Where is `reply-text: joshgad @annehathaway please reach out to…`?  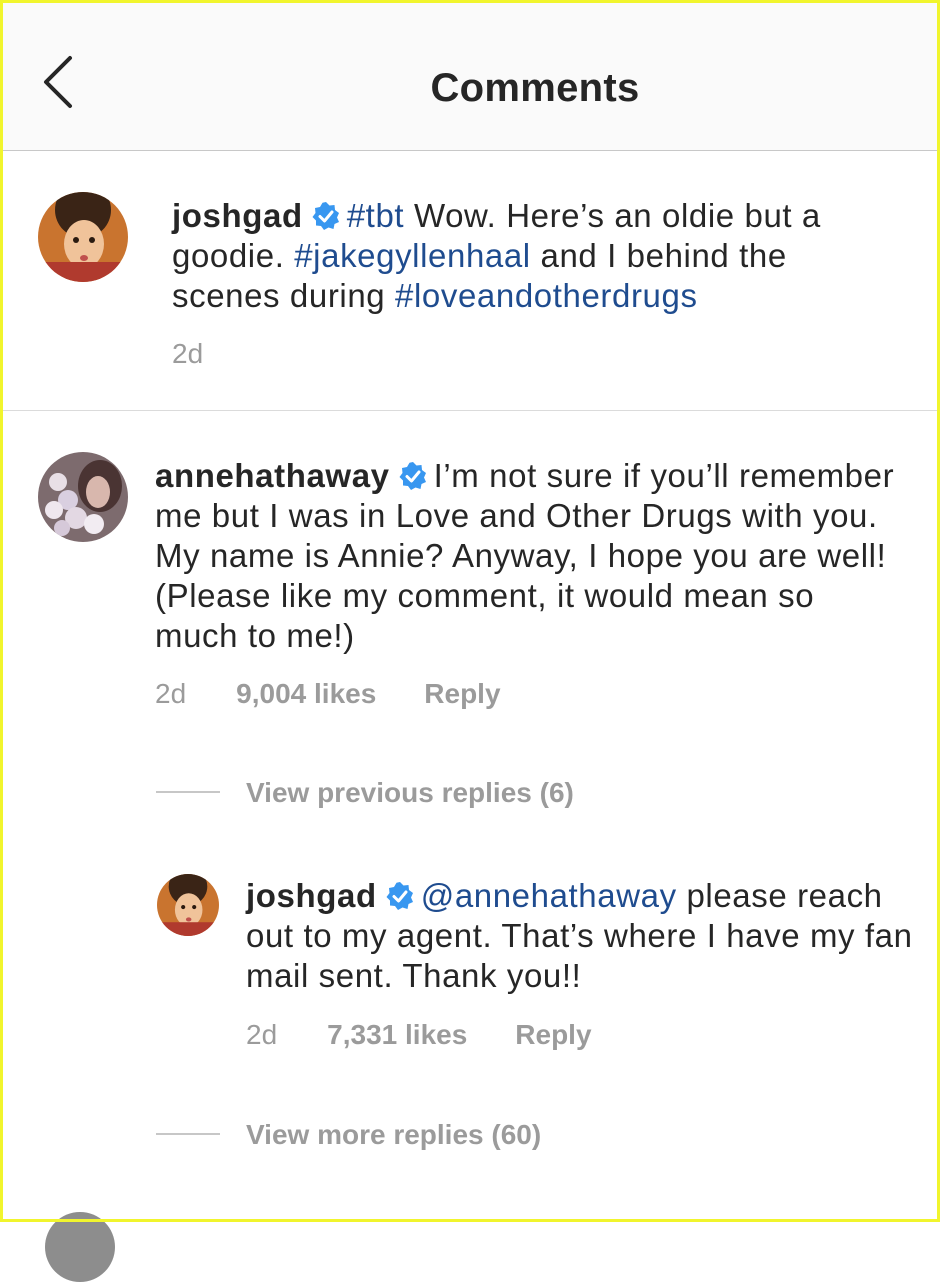
reply-text: joshgad @annehathaway please reach out to… is located at coordinates (581, 936).